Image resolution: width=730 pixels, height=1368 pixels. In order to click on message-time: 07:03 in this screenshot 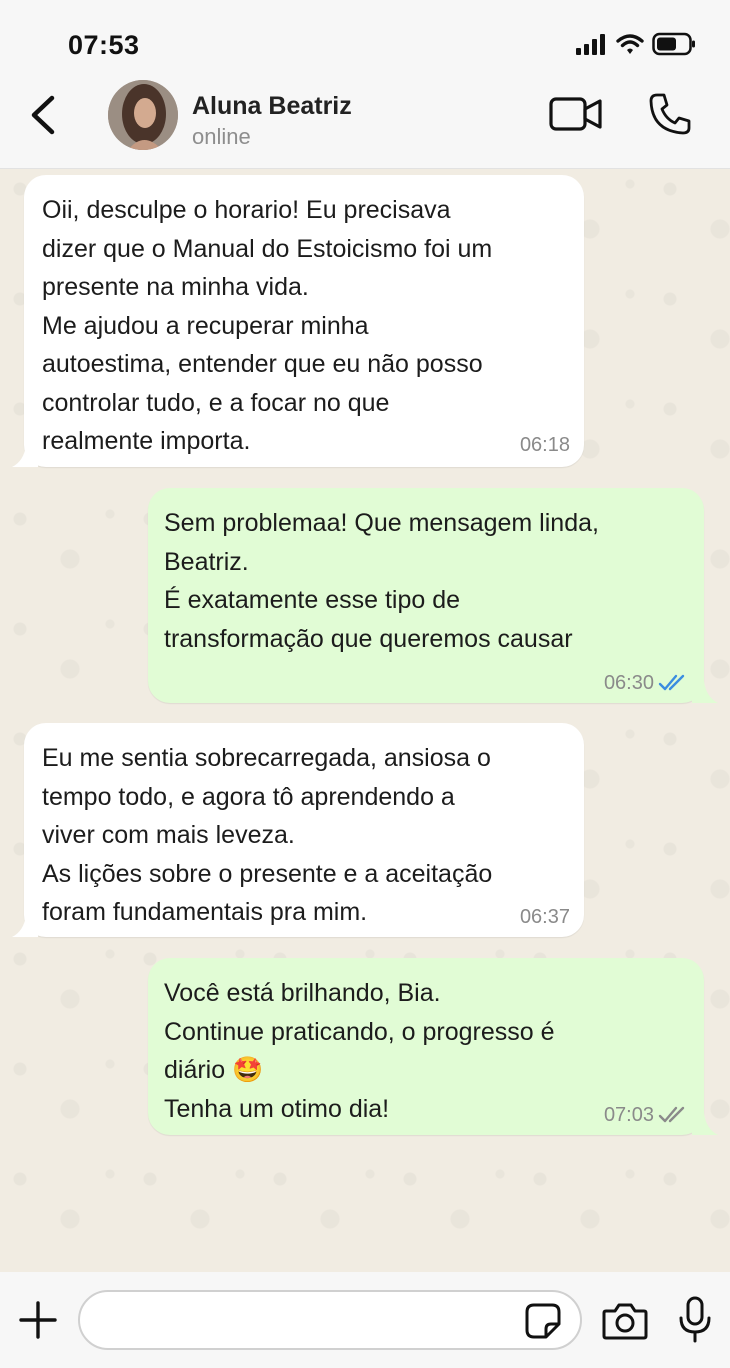, I will do `click(628, 1115)`.